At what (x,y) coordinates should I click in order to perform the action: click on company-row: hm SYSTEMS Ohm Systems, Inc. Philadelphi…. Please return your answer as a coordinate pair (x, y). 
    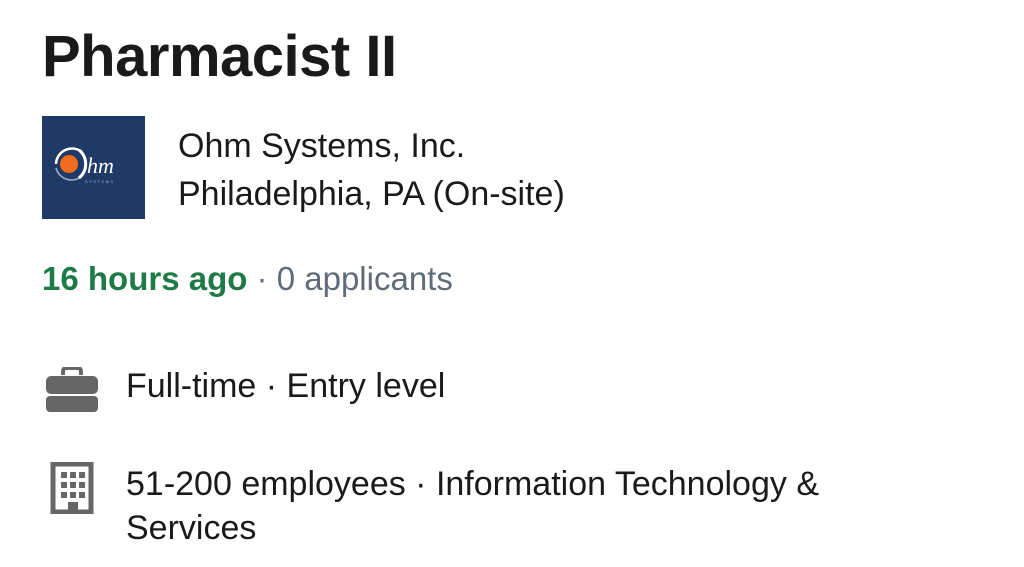
    Looking at the image, I should click on (303, 168).